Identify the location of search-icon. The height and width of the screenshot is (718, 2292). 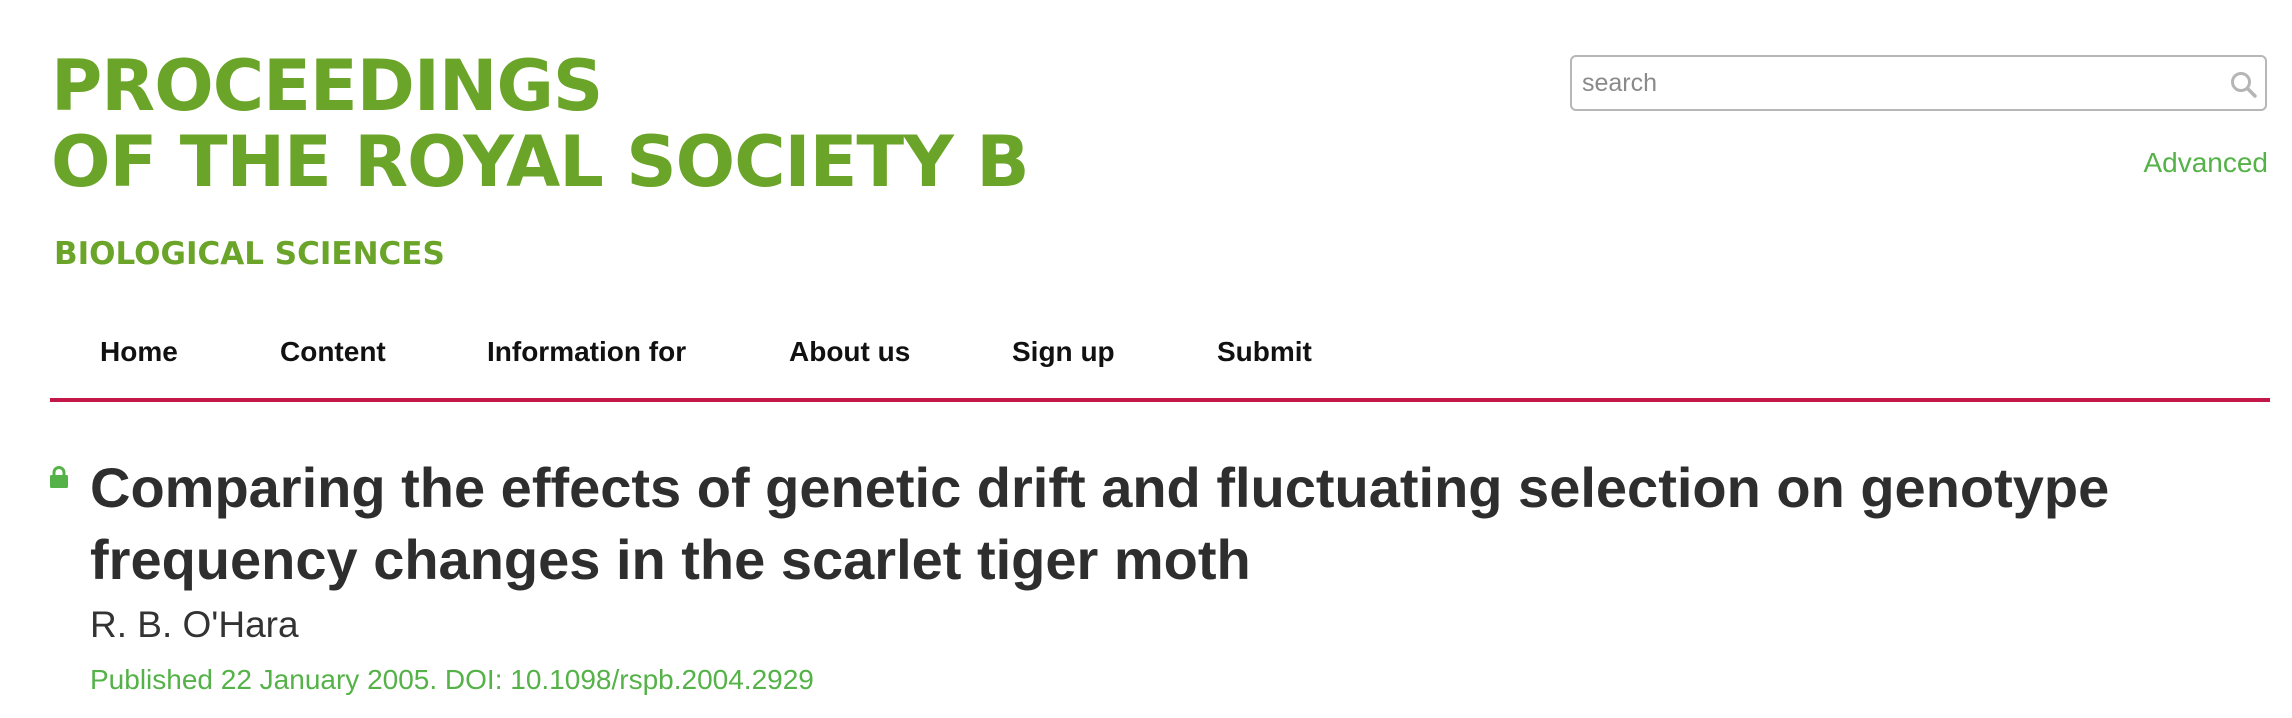
(2244, 85).